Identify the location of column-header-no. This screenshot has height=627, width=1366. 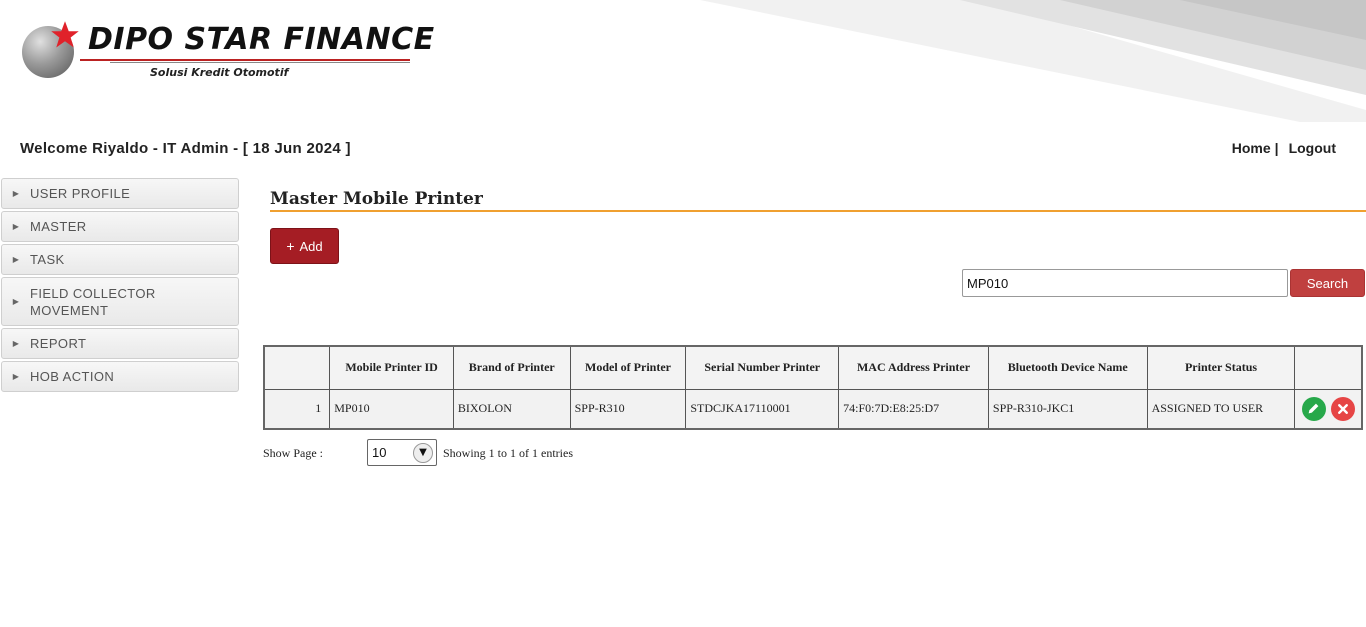
(297, 367).